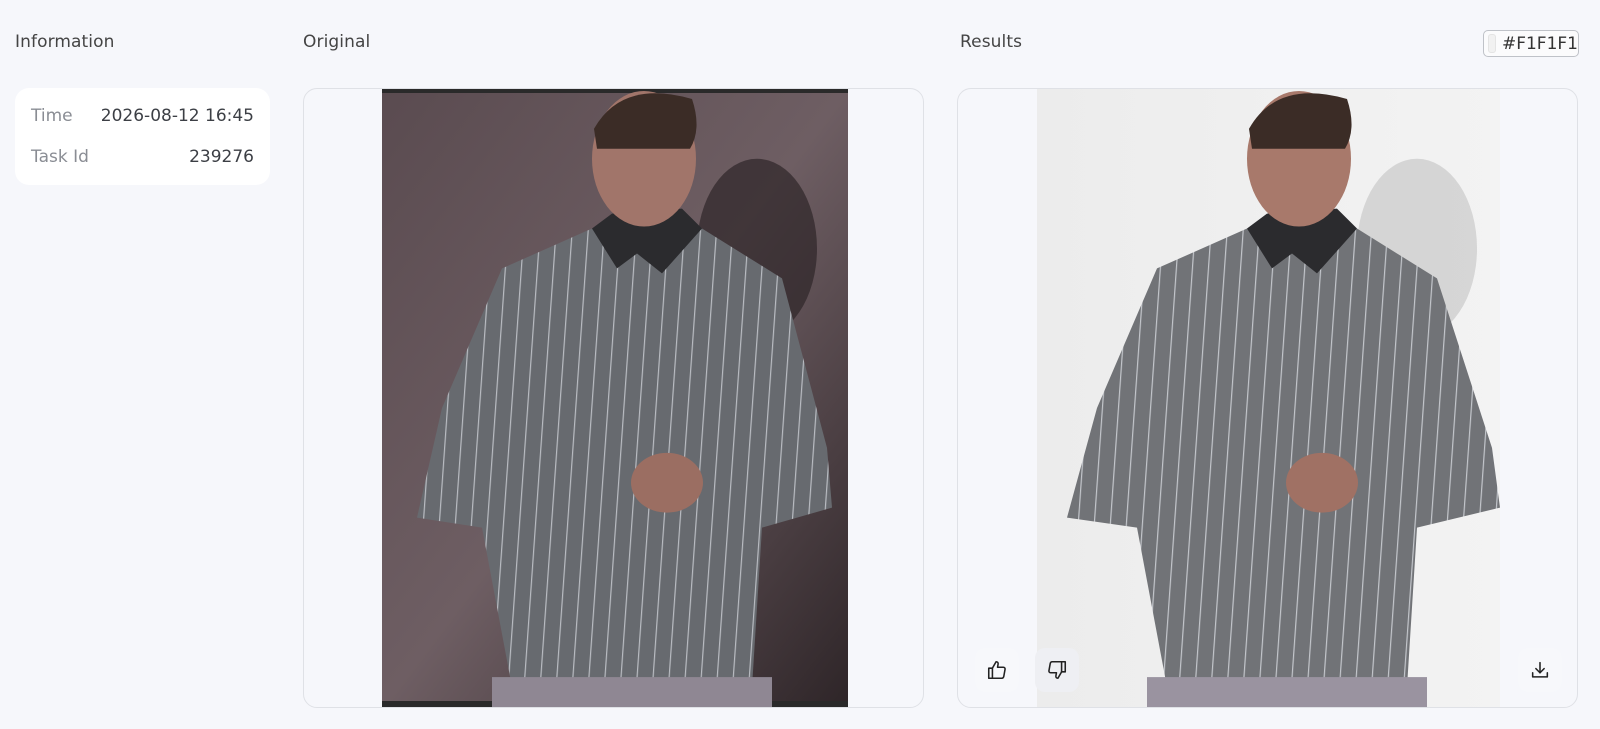 This screenshot has height=729, width=1600. What do you see at coordinates (142, 136) in the screenshot?
I see `info-card: Time 2026-08-12 16:45 Task Id 239276` at bounding box center [142, 136].